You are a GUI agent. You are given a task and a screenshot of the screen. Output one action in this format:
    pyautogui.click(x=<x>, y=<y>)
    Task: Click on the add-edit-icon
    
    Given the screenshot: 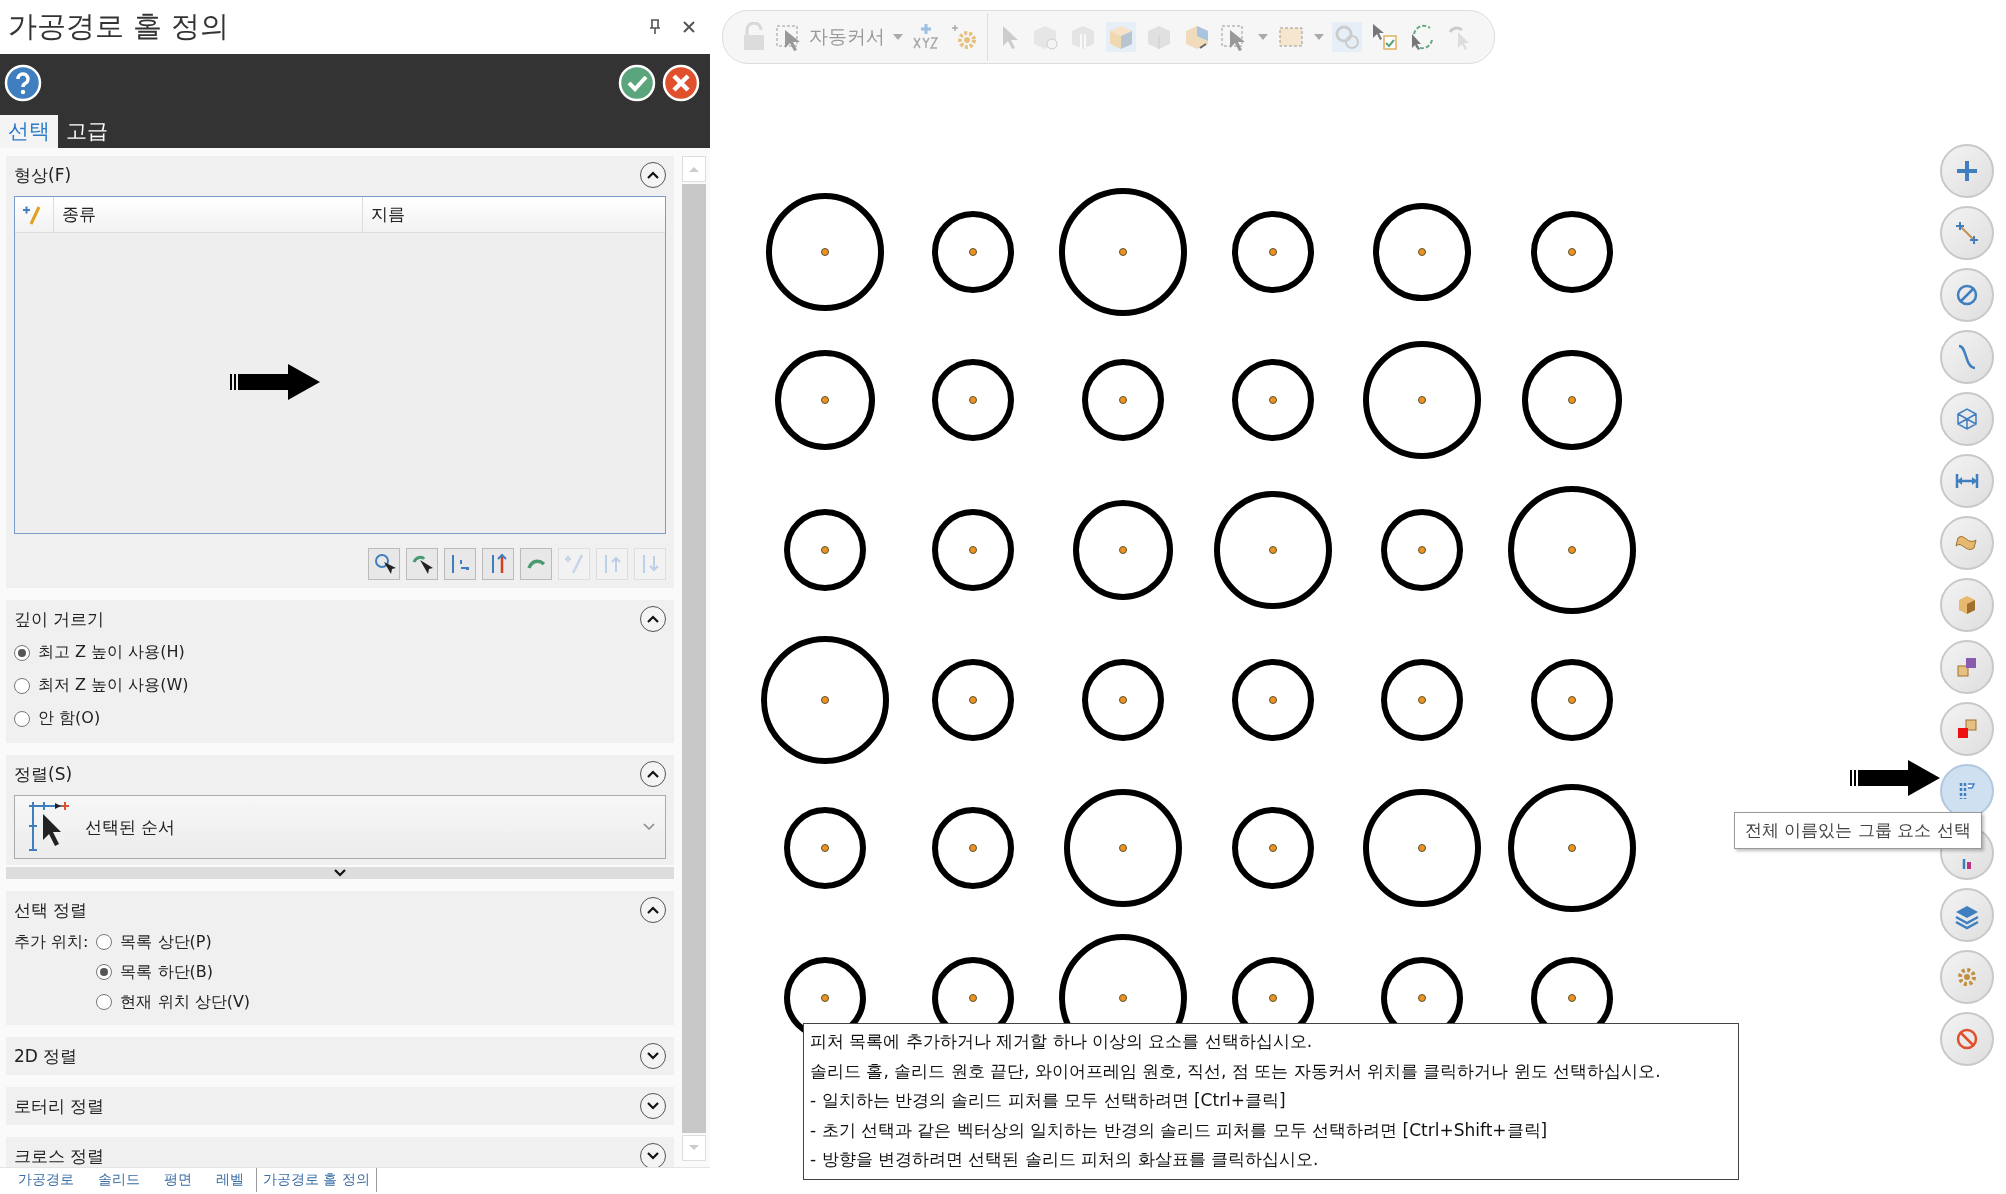 What is the action you would take?
    pyautogui.click(x=574, y=564)
    